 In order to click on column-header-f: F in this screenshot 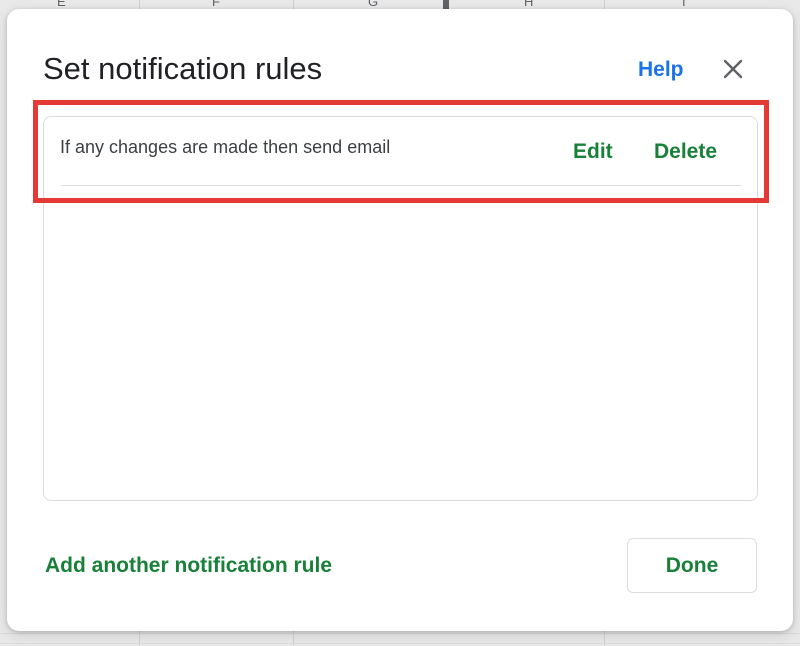, I will do `click(216, 4)`.